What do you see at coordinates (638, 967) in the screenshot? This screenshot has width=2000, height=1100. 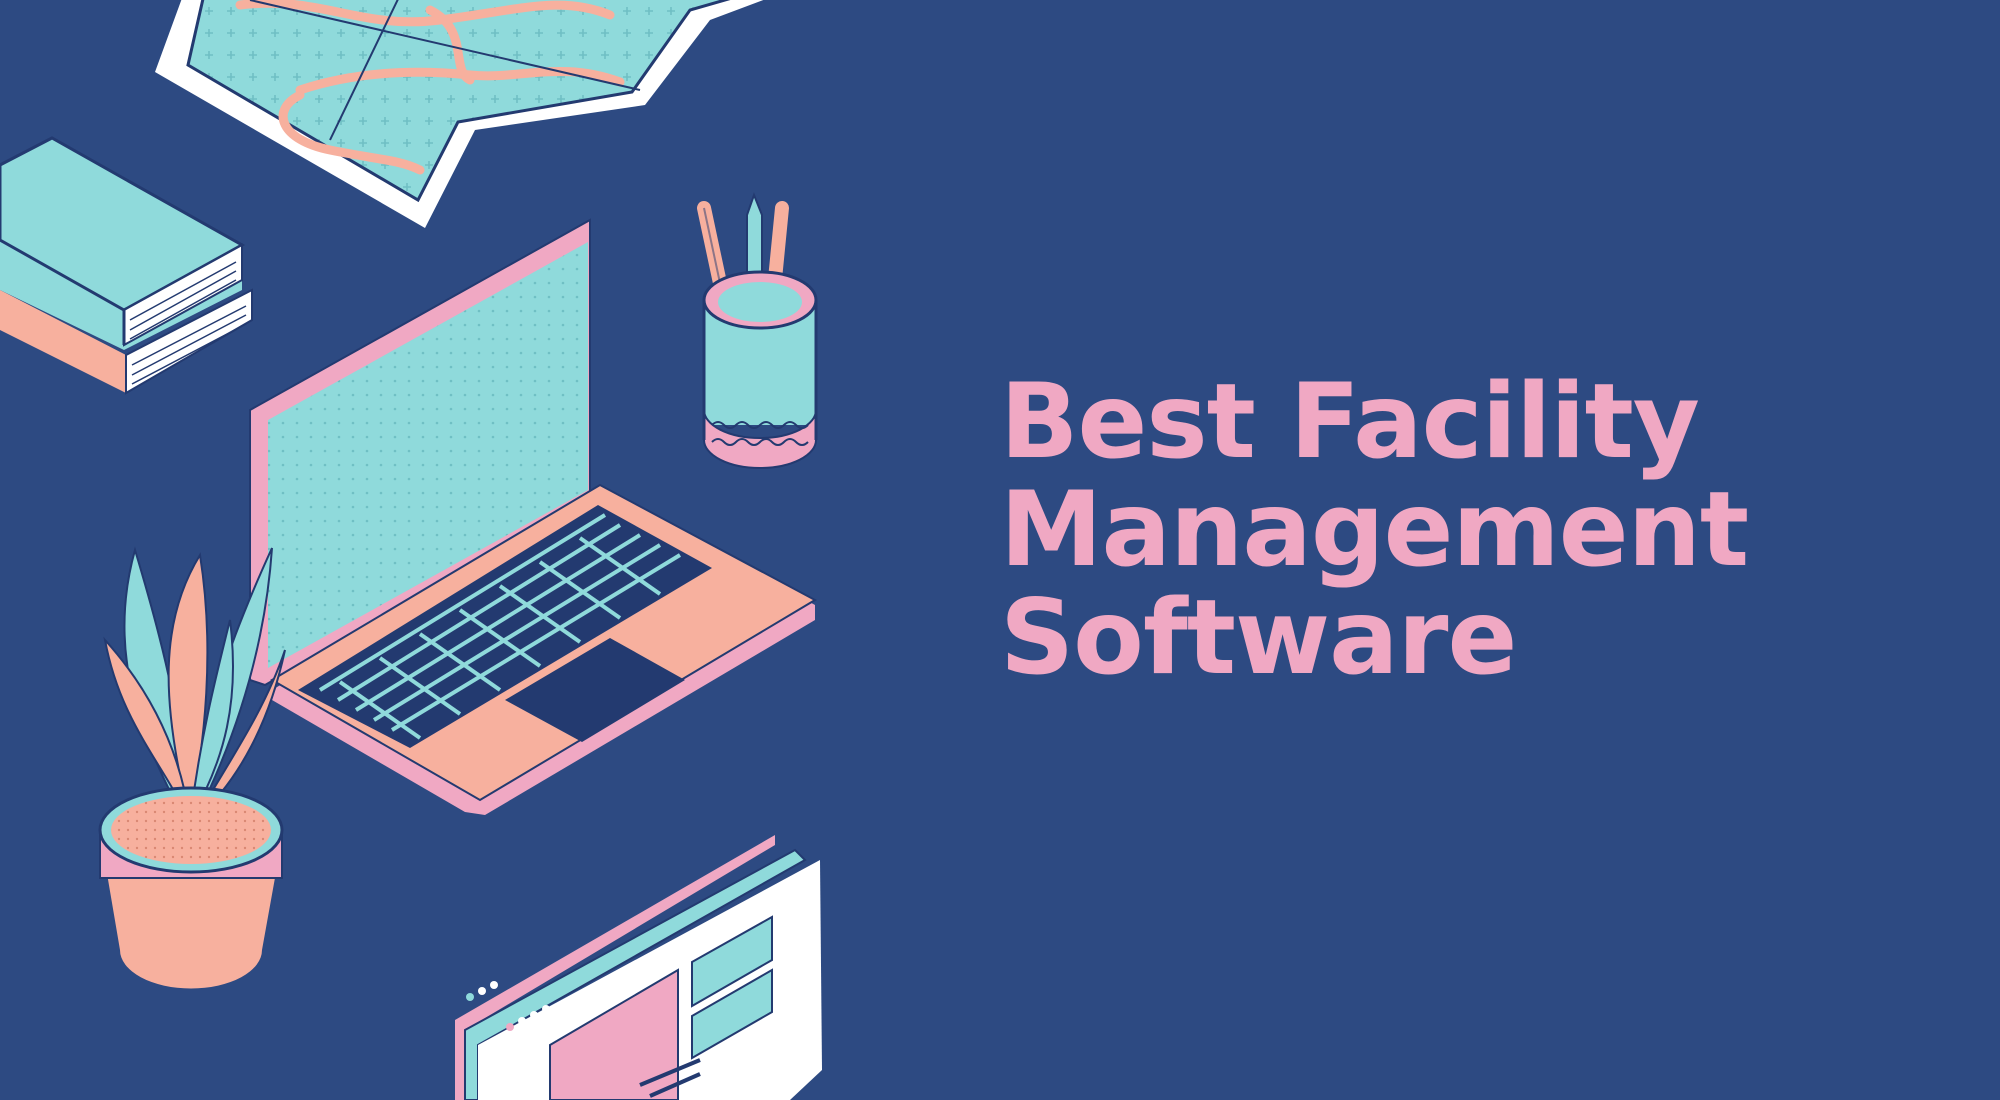 I see `browser-window-icon` at bounding box center [638, 967].